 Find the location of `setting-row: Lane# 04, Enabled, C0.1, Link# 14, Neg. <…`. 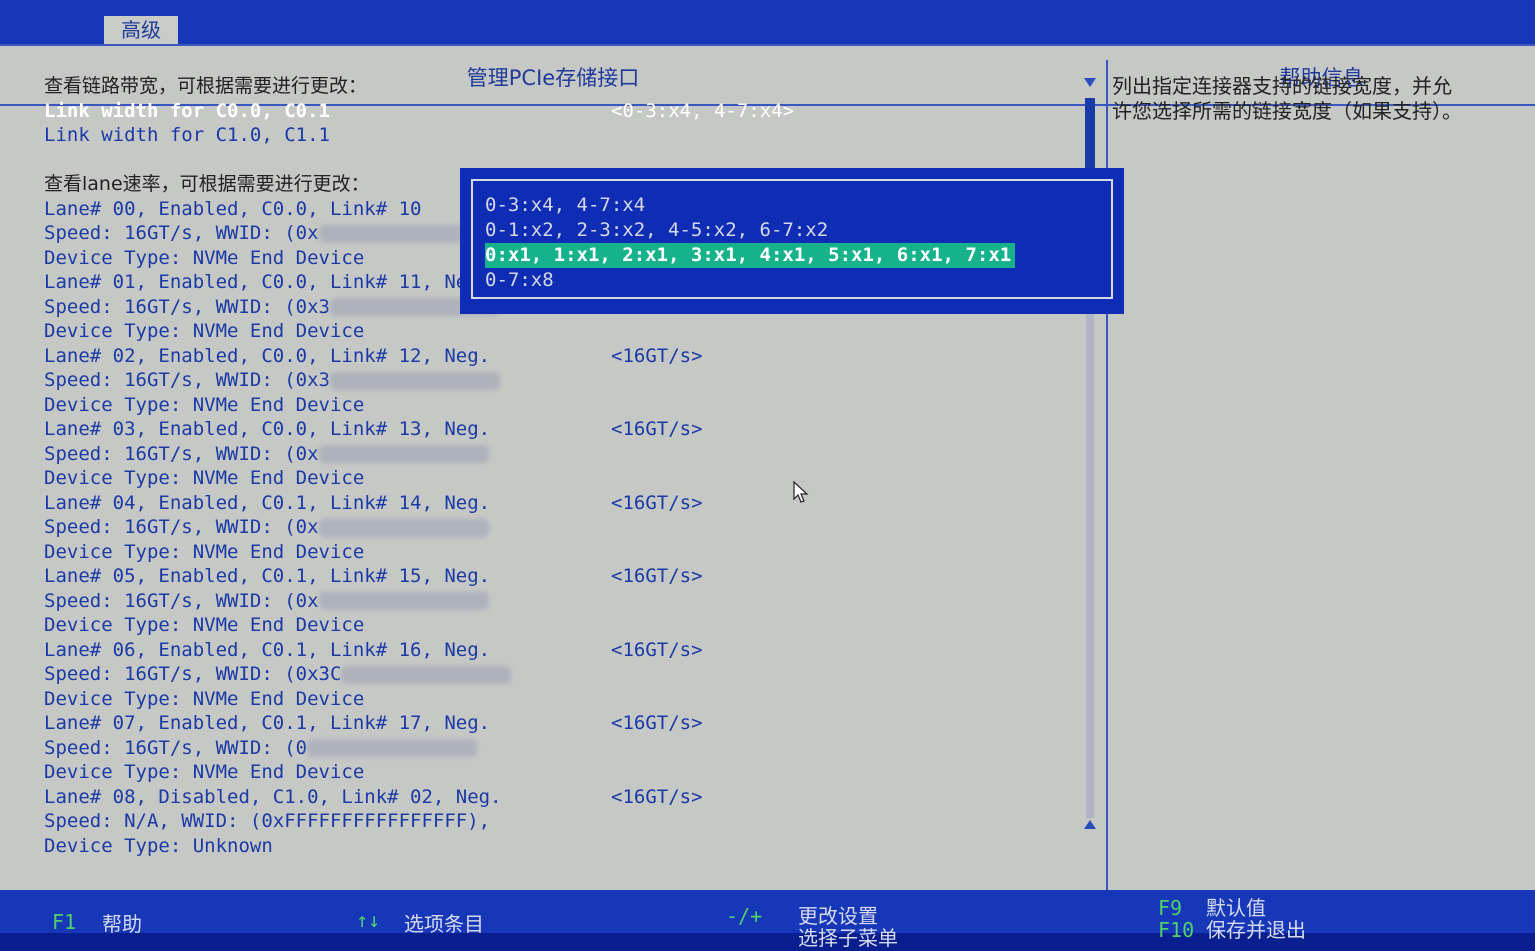

setting-row: Lane# 04, Enabled, C0.1, Link# 14, Neg. <… is located at coordinates (564, 503).